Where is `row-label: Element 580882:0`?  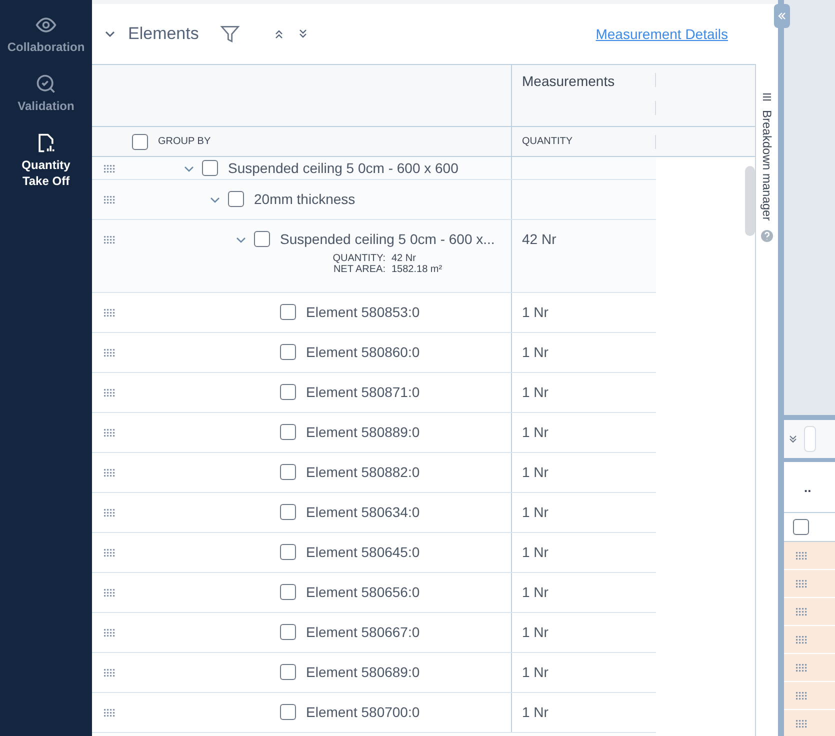 row-label: Element 580882:0 is located at coordinates (363, 472).